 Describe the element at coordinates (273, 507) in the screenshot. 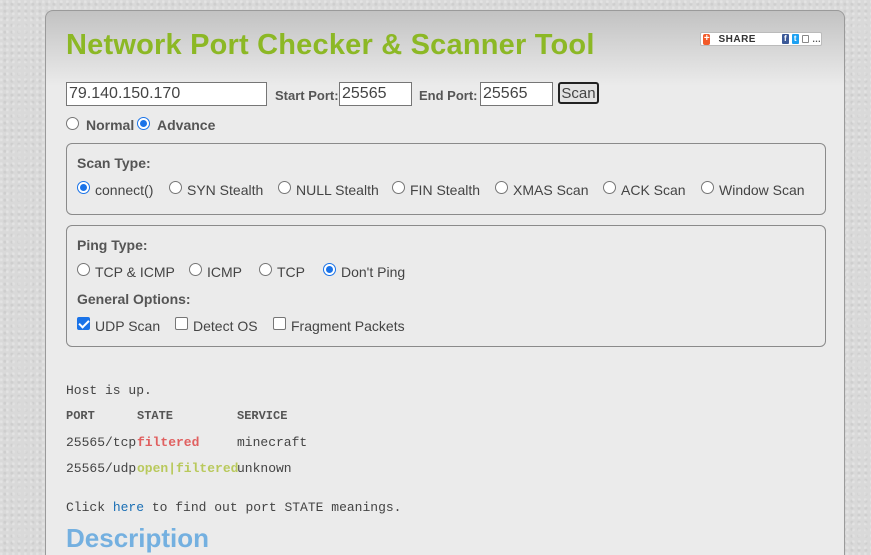

I see `state-help-suffix: to find out port STATE meanings.` at that location.